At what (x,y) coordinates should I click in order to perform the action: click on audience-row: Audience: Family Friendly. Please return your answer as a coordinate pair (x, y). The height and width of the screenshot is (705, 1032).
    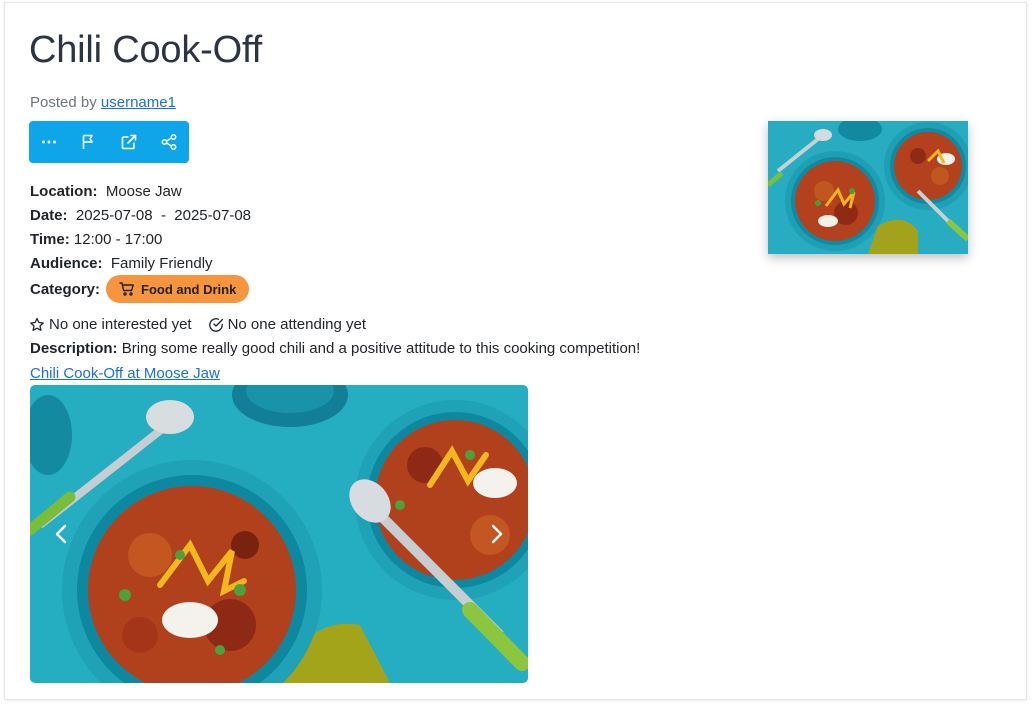
    Looking at the image, I should click on (121, 263).